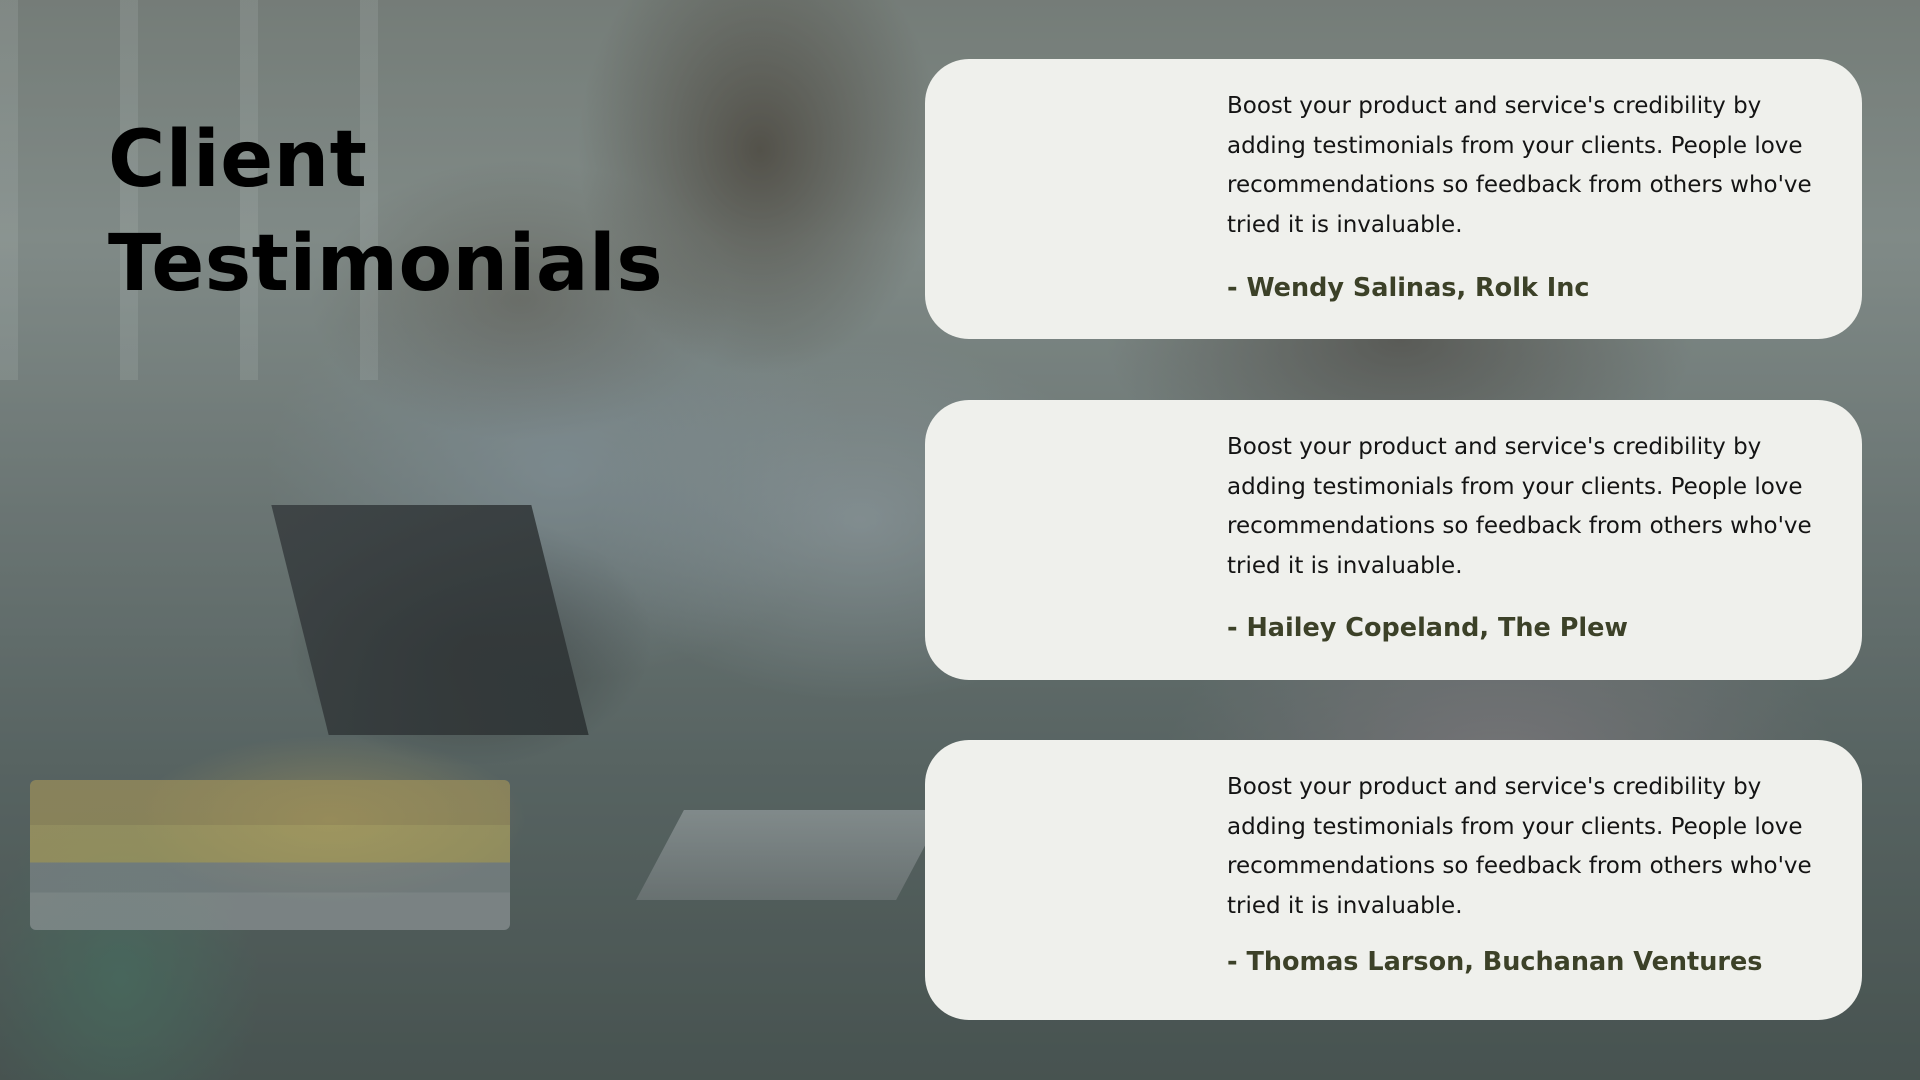 This screenshot has height=1080, width=1920. Describe the element at coordinates (238, 160) in the screenshot. I see `page-title-line-1: Client` at that location.